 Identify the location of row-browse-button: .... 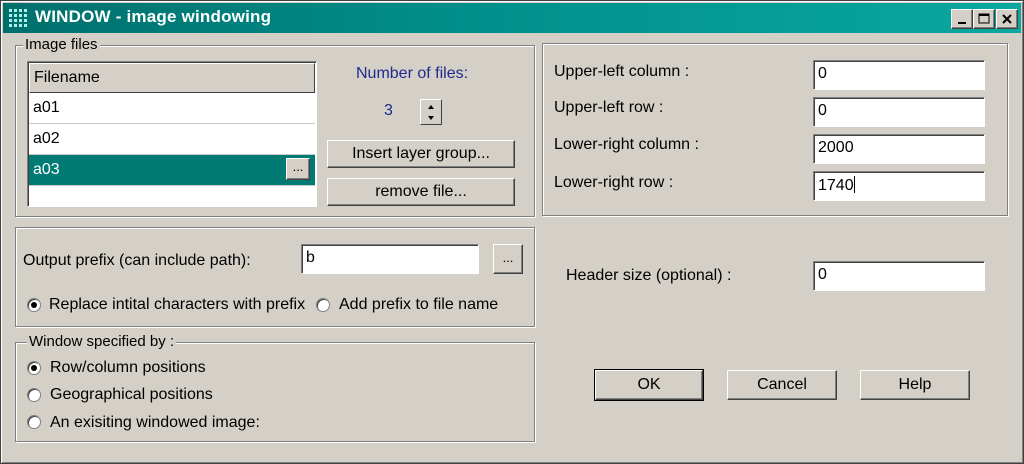
(298, 169).